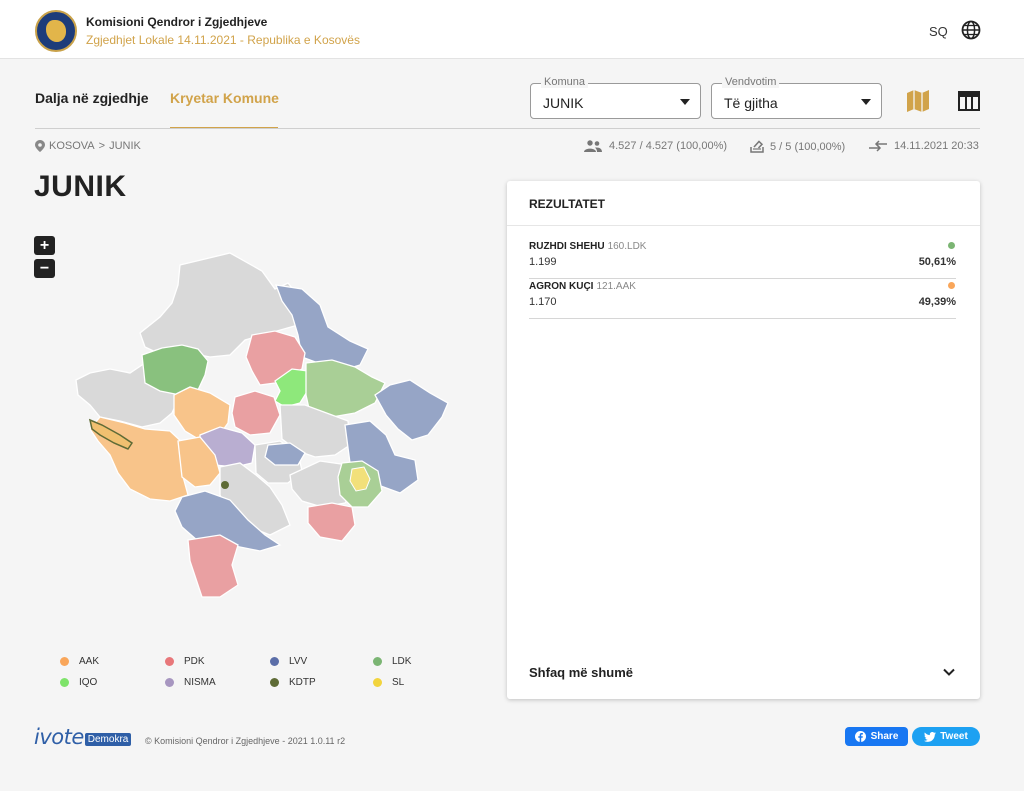 The width and height of the screenshot is (1024, 791). Describe the element at coordinates (225, 485) in the screenshot. I see `map-region-kdtp` at that location.